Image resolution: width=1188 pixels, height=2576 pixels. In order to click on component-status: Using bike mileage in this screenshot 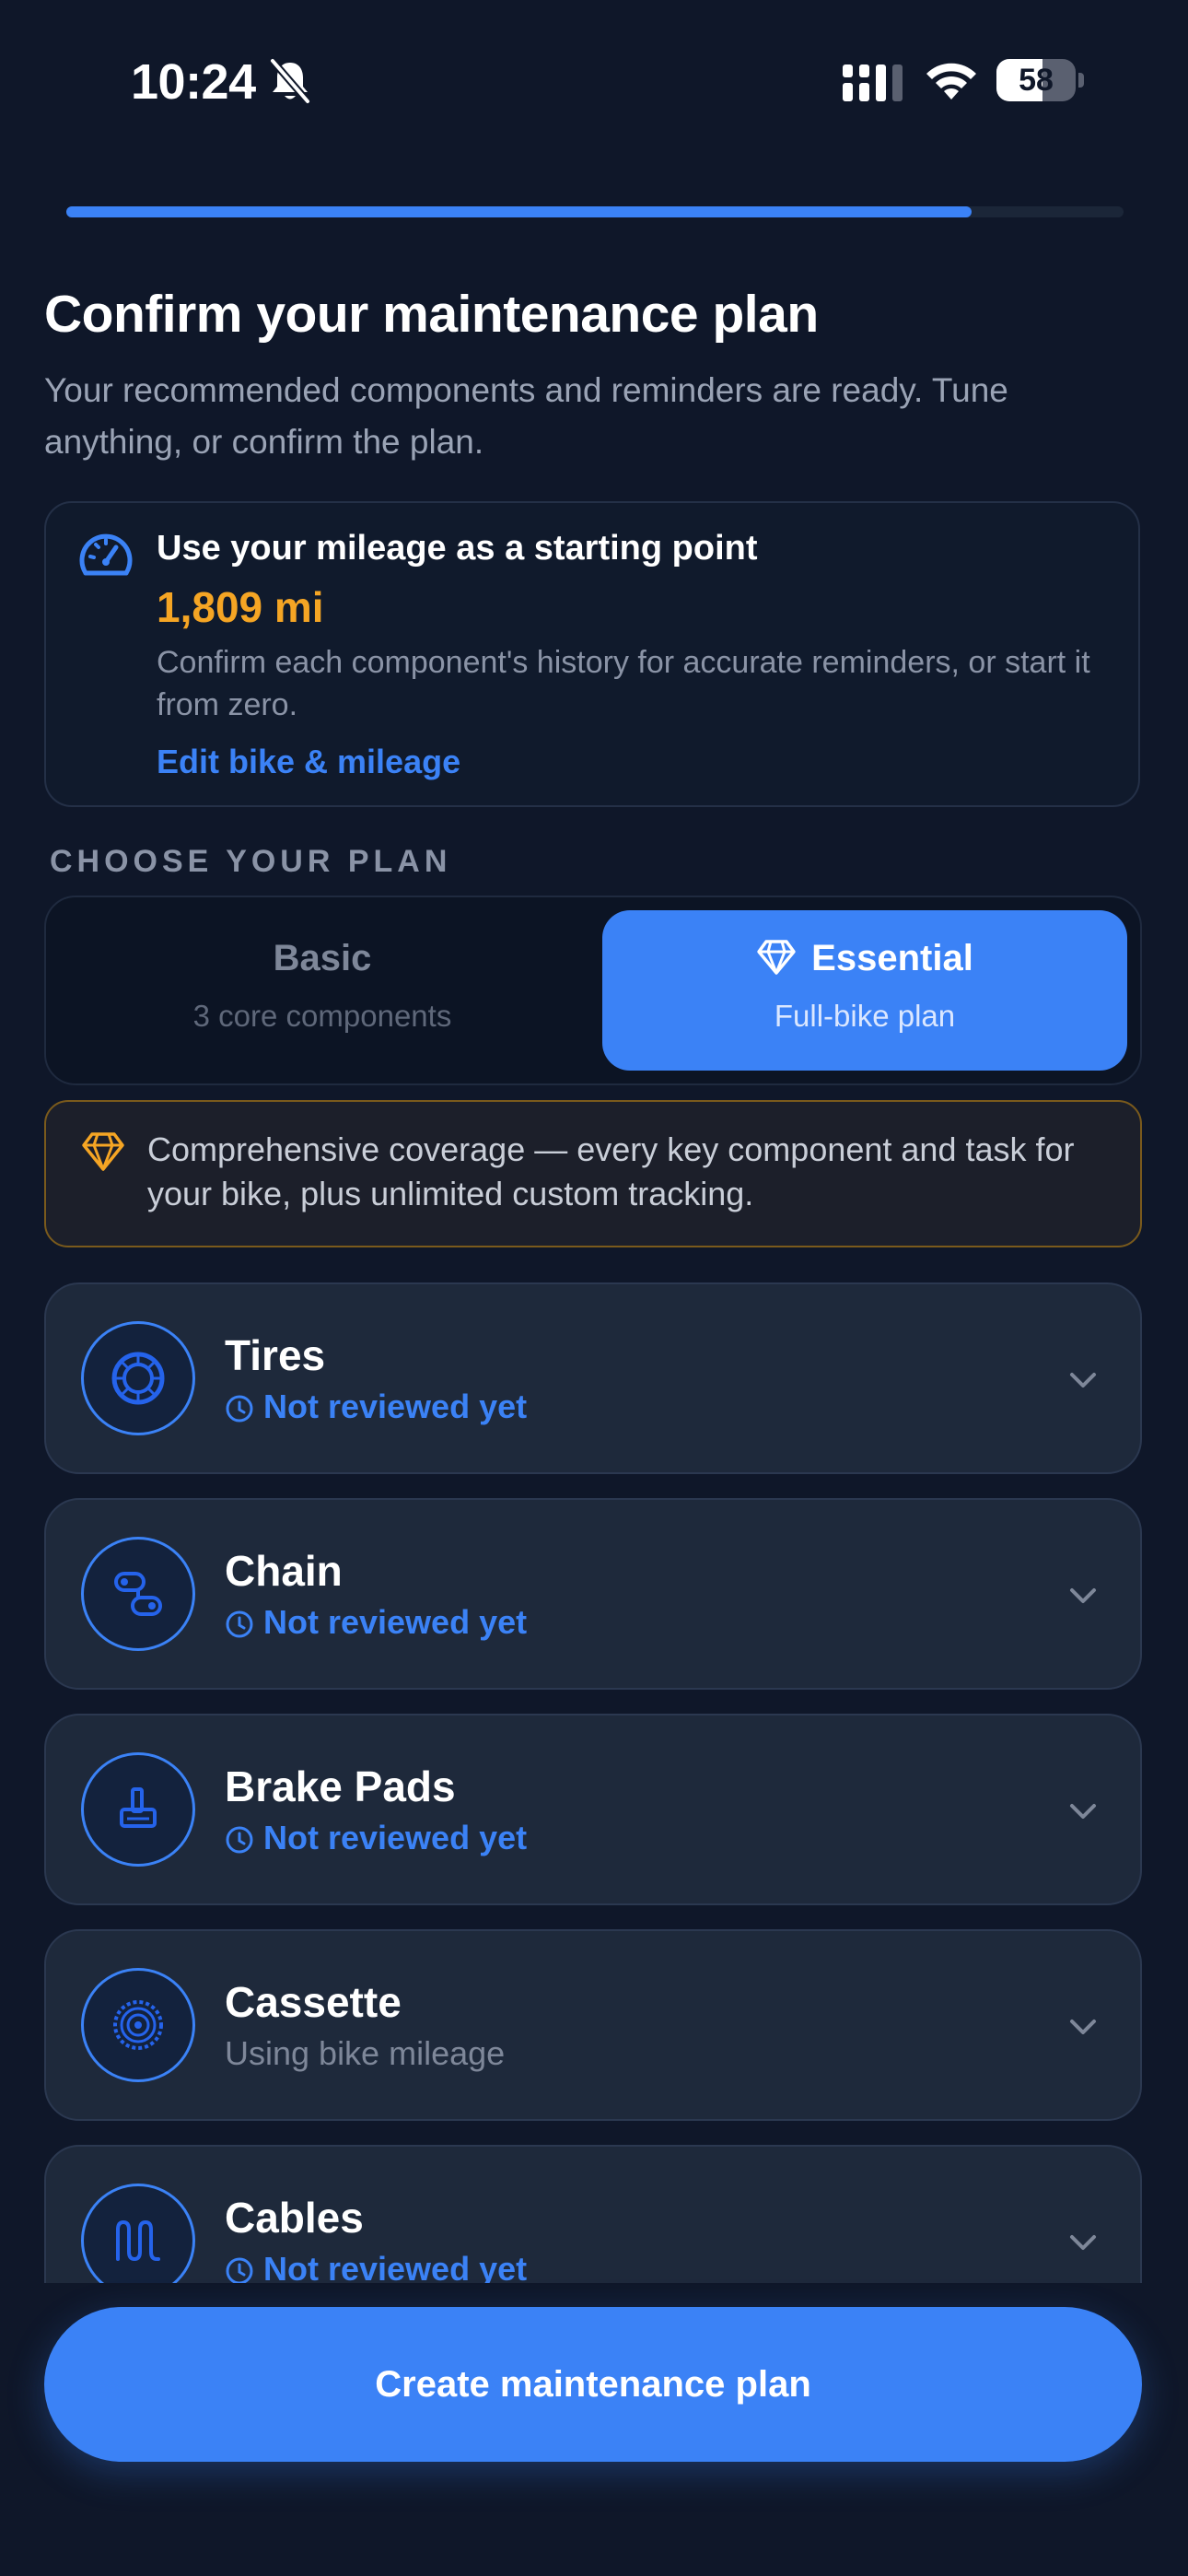, I will do `click(365, 2053)`.